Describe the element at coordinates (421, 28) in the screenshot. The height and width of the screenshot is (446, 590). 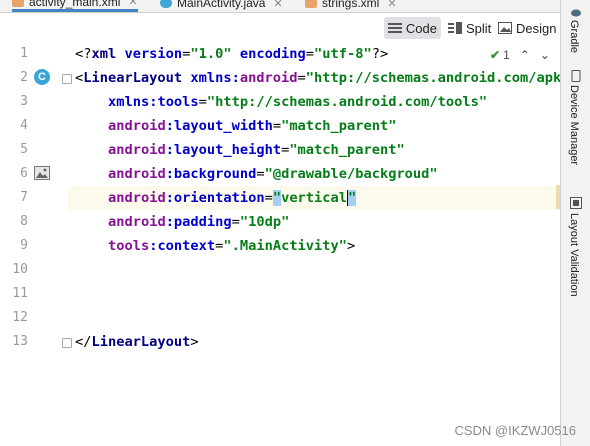
I see `code-mode-label: Code` at that location.